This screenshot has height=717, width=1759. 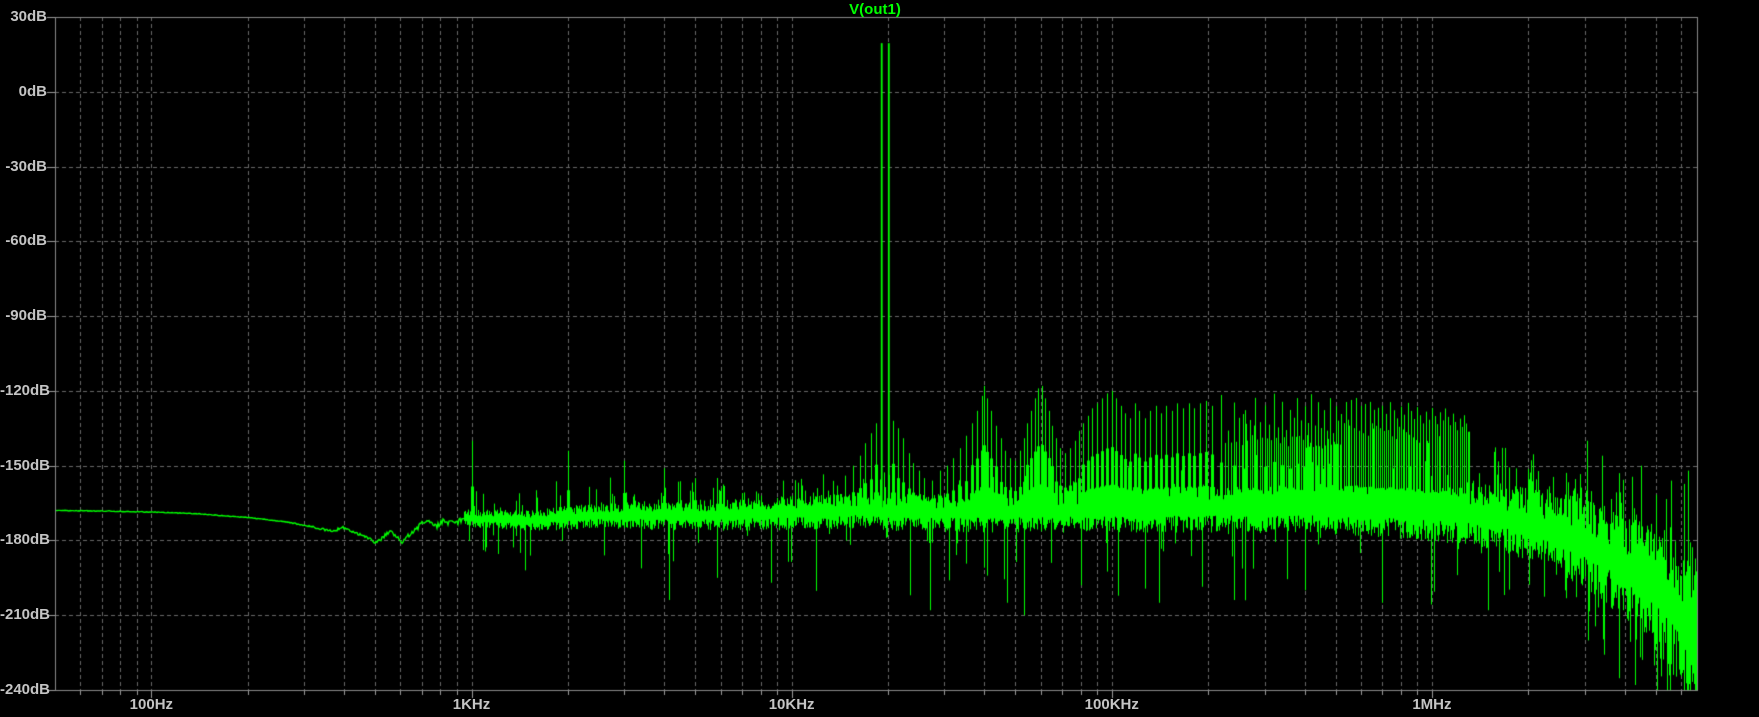 What do you see at coordinates (151, 704) in the screenshot?
I see `x-axis-tick-label: 100Hz` at bounding box center [151, 704].